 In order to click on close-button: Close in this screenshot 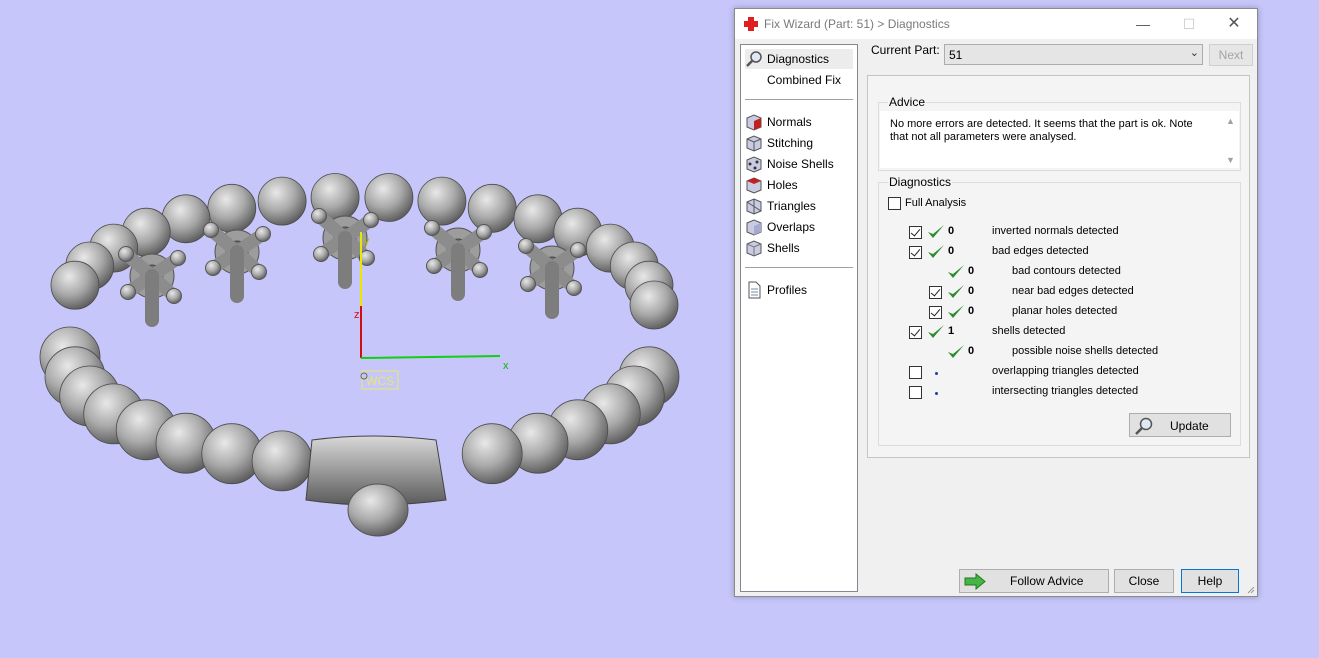, I will do `click(1144, 581)`.